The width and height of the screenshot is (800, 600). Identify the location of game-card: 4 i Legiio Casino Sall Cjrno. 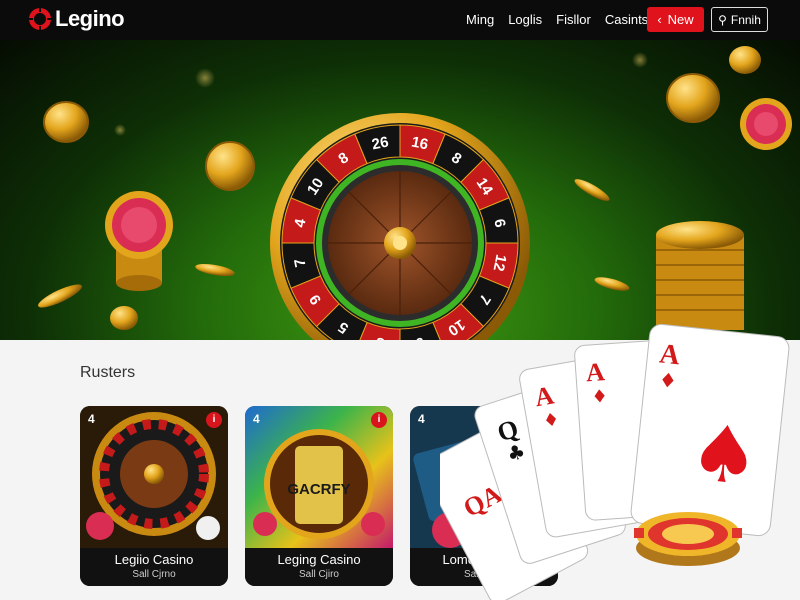
(154, 496).